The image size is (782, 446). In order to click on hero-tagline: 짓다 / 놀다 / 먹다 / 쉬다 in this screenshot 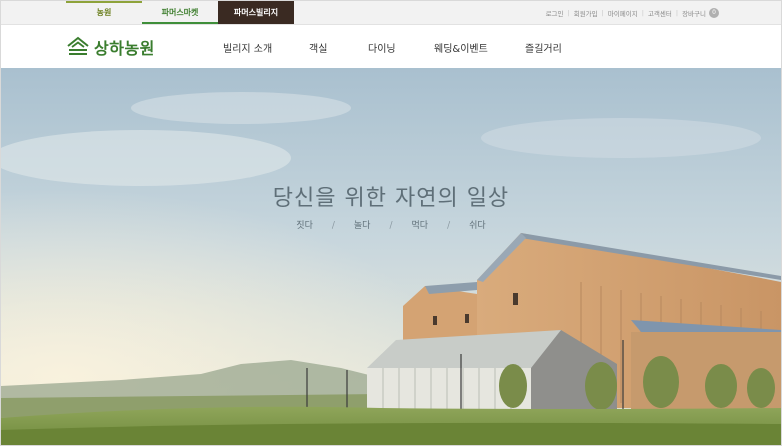, I will do `click(391, 224)`.